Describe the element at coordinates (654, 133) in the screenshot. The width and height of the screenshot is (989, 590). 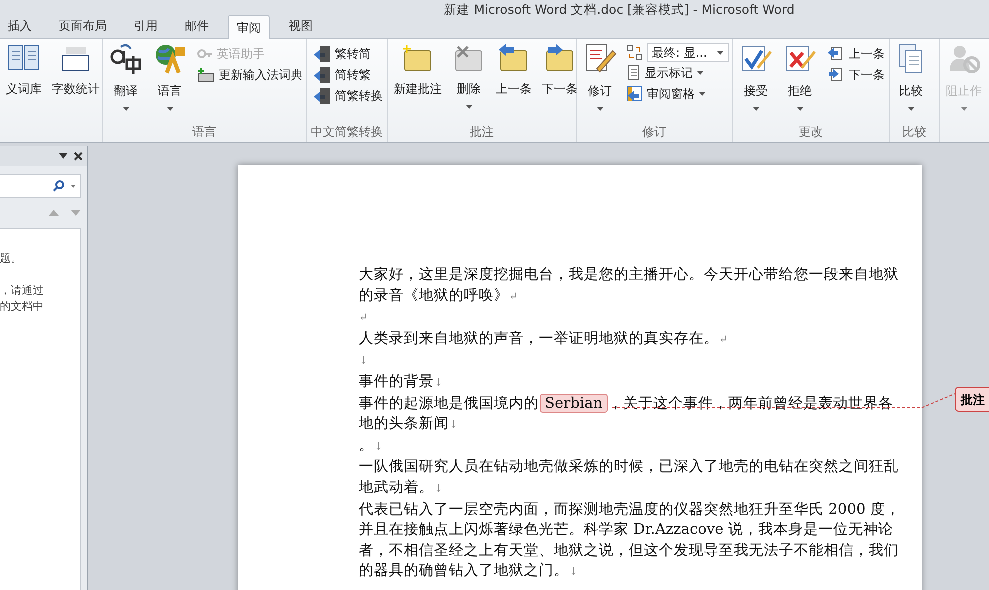
I see `group-label: 修订` at that location.